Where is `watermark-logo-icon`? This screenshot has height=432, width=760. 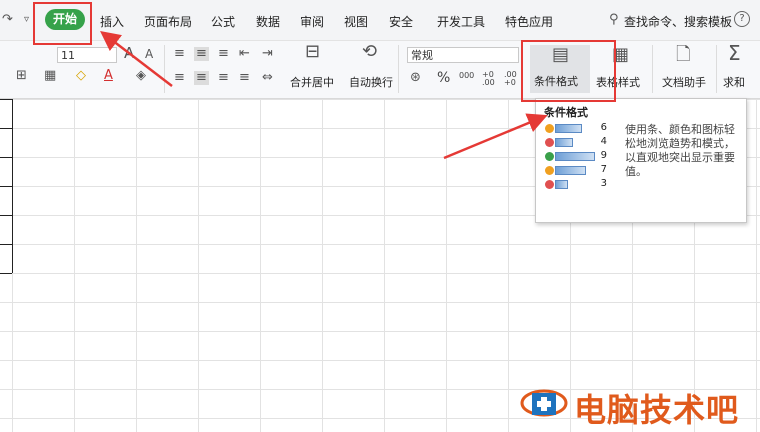 watermark-logo-icon is located at coordinates (544, 403).